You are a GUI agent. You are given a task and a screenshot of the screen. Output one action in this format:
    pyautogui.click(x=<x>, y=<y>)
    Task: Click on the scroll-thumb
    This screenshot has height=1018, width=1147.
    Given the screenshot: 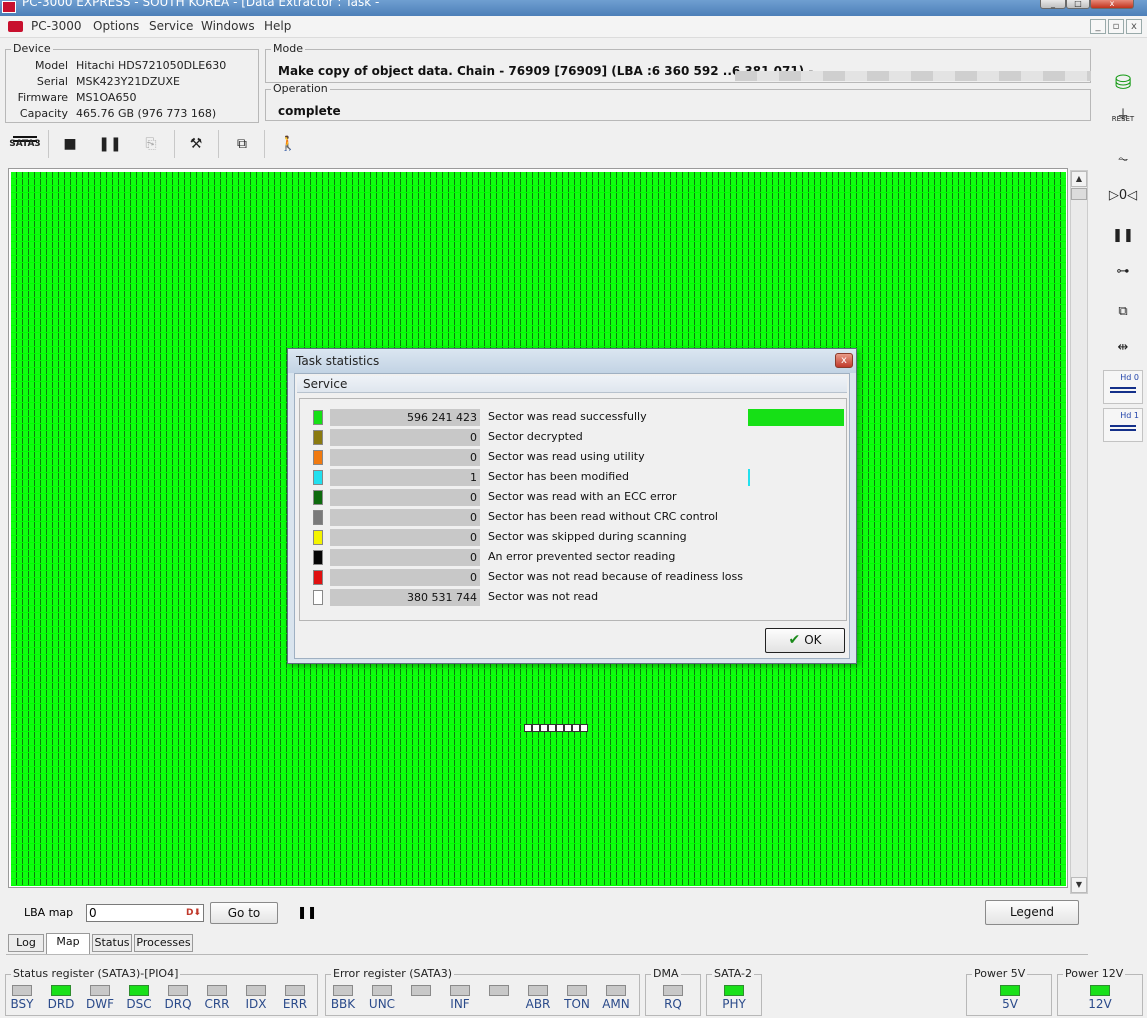 What is the action you would take?
    pyautogui.click(x=1079, y=194)
    